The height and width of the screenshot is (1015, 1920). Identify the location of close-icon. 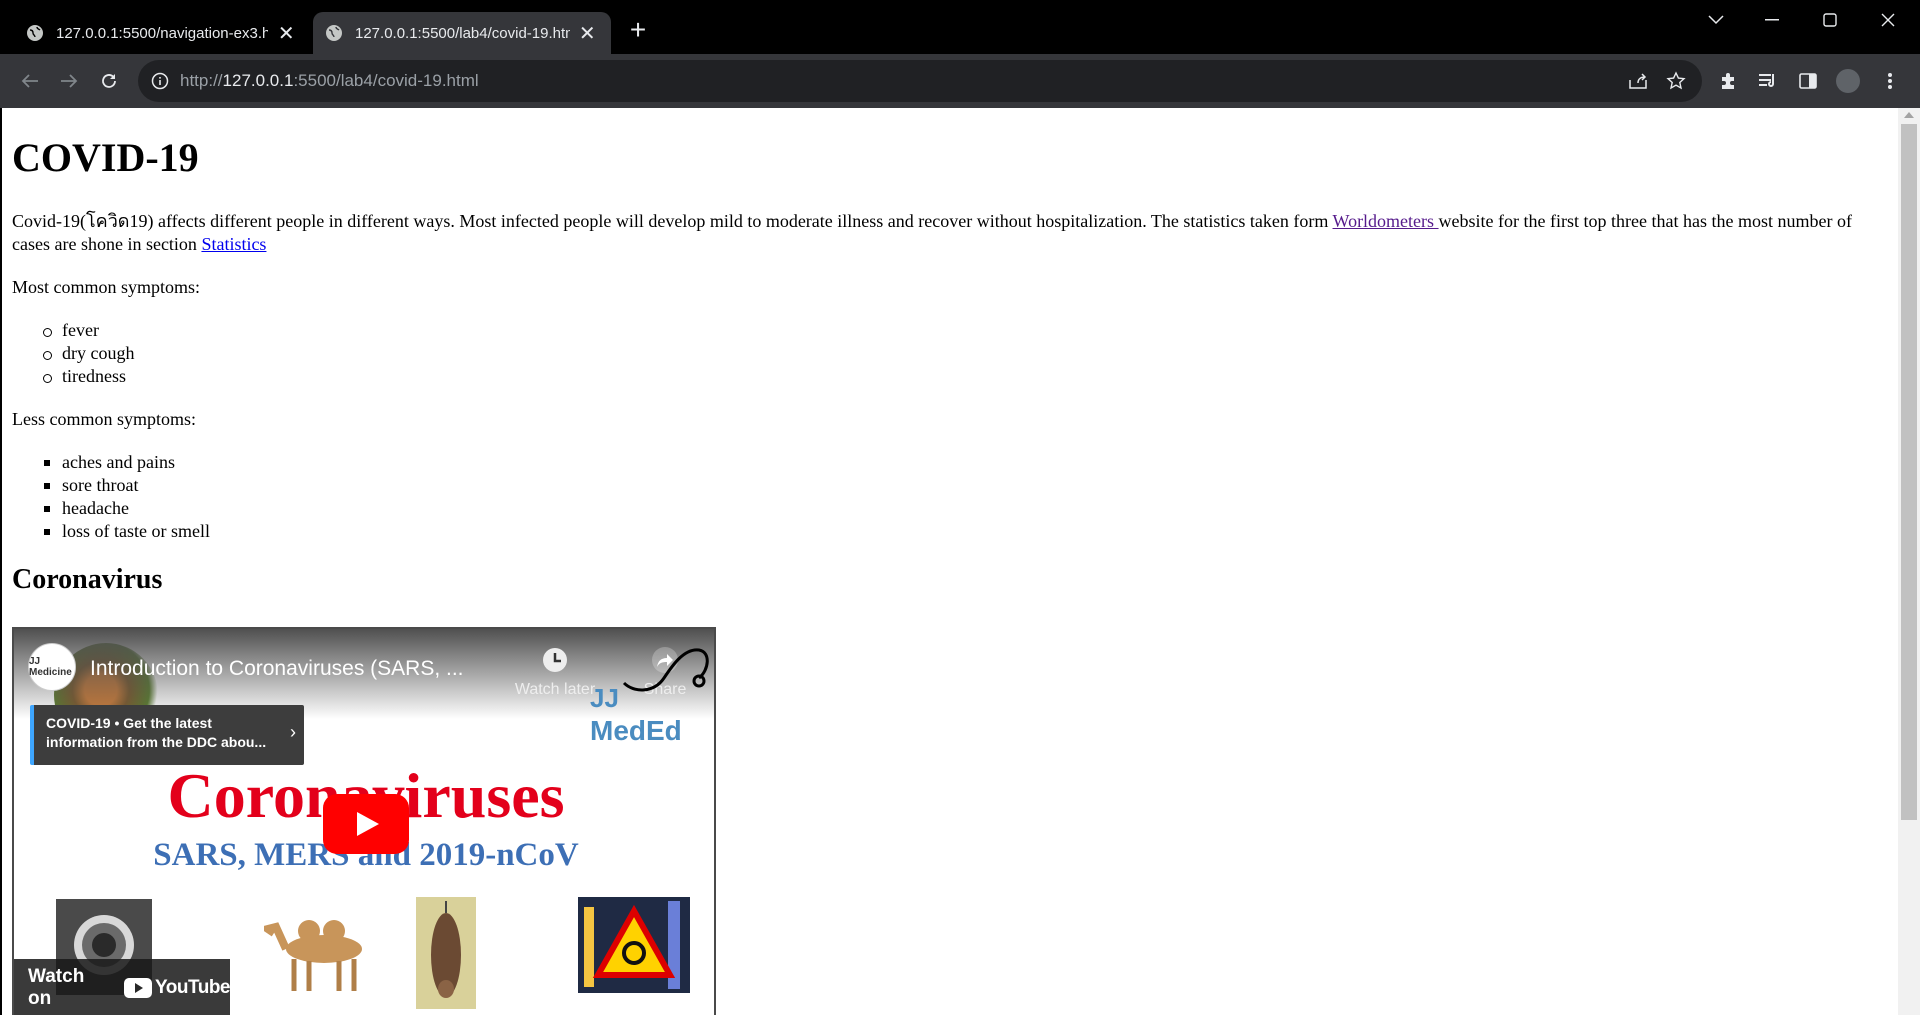
(1888, 20).